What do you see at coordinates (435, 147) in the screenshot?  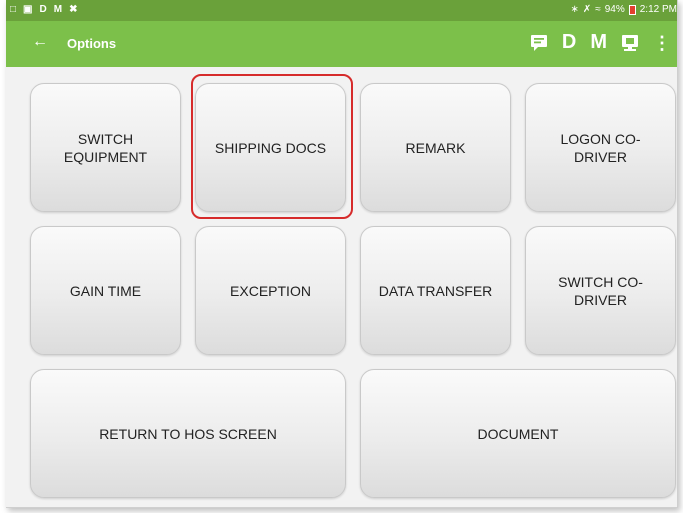 I see `remark-button: REMARK` at bounding box center [435, 147].